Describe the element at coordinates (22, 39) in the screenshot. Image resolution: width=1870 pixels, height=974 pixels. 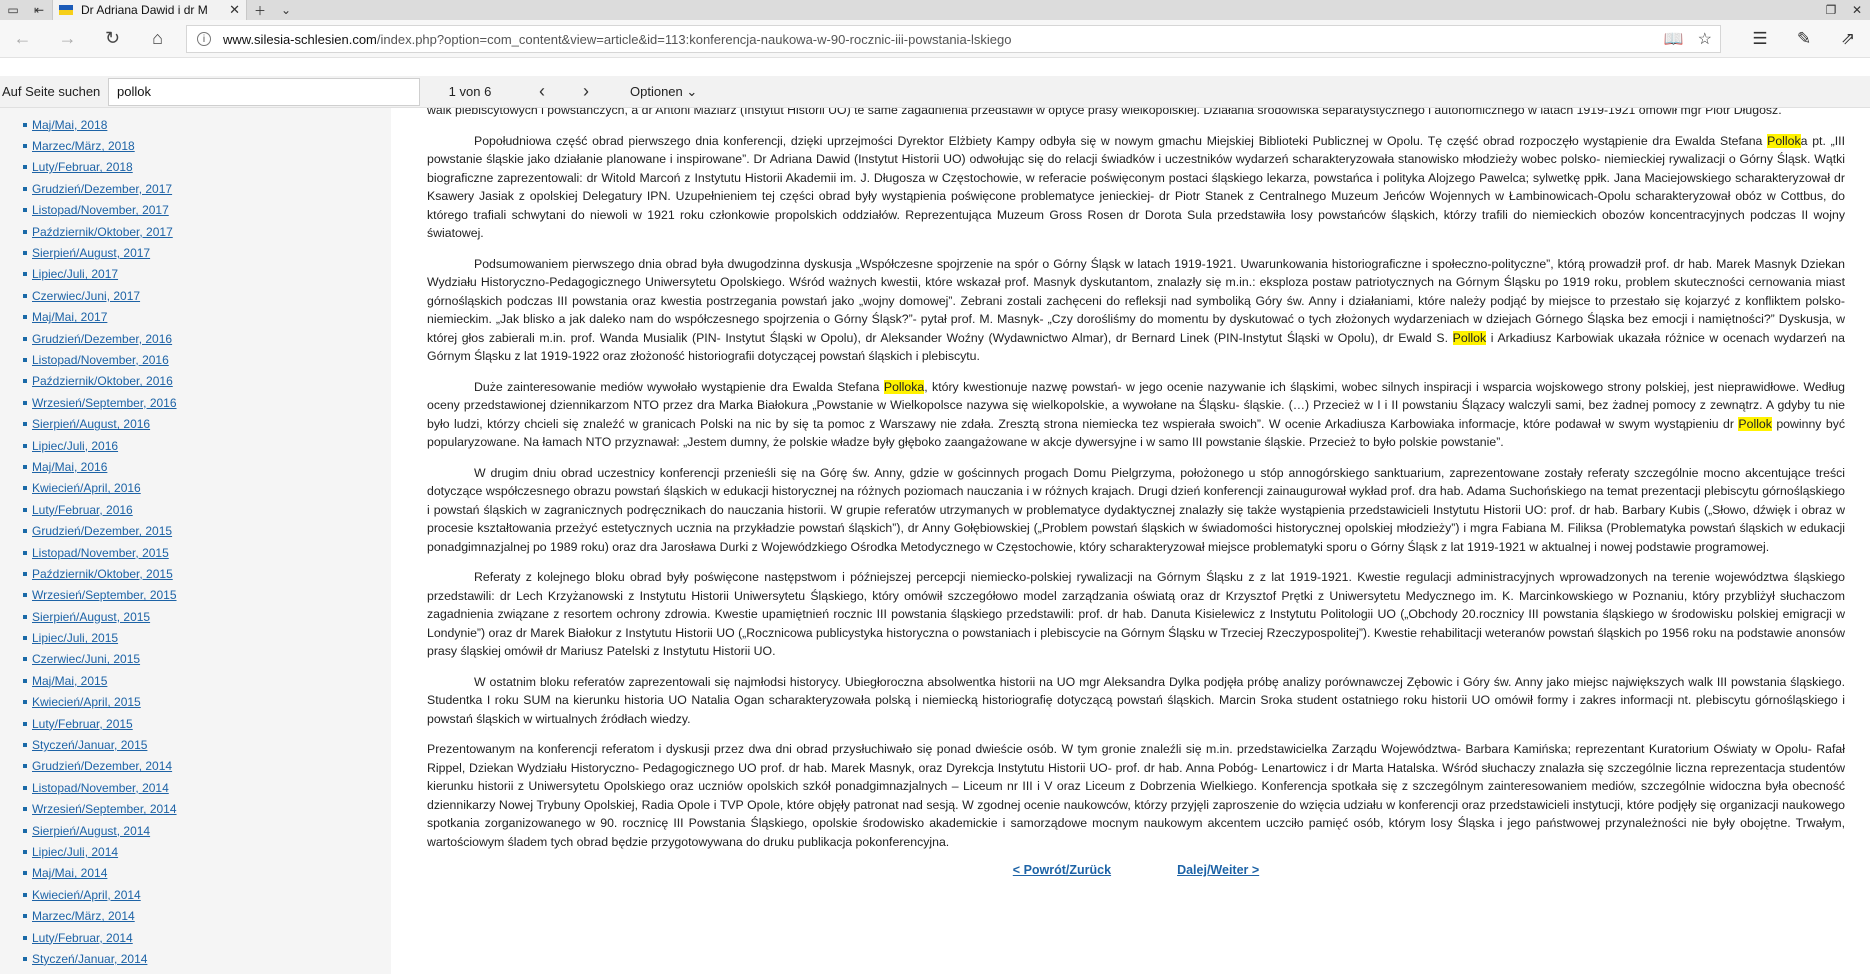
I see `back-arrow-icon: ←` at that location.